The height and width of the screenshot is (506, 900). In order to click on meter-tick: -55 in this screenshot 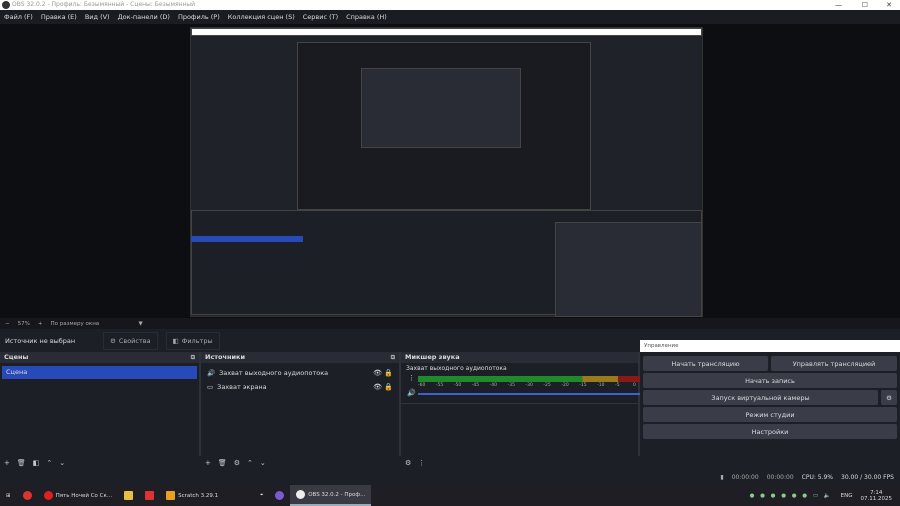, I will do `click(439, 385)`.